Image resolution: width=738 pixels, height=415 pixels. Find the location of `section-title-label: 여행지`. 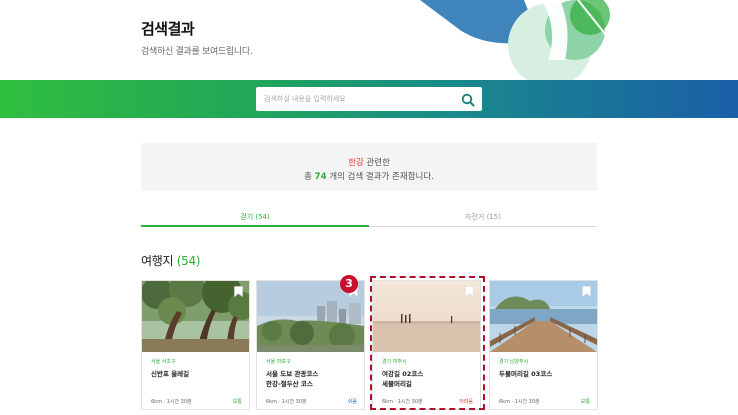

section-title-label: 여행지 is located at coordinates (159, 261).